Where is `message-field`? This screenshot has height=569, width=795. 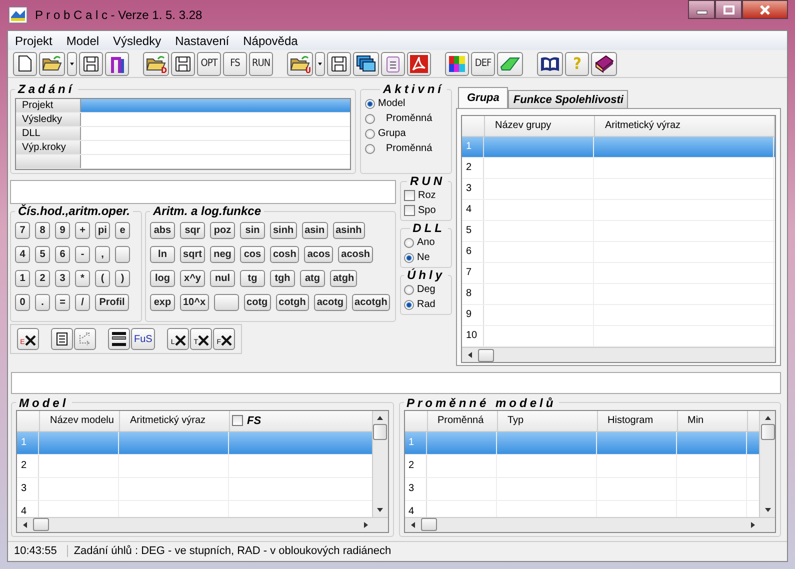 message-field is located at coordinates (396, 383).